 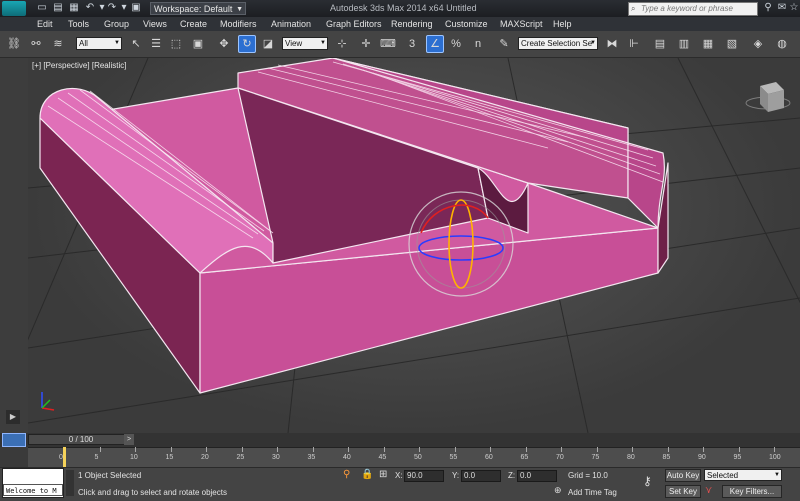 I want to click on track-tick-label: 20, so click(x=205, y=457).